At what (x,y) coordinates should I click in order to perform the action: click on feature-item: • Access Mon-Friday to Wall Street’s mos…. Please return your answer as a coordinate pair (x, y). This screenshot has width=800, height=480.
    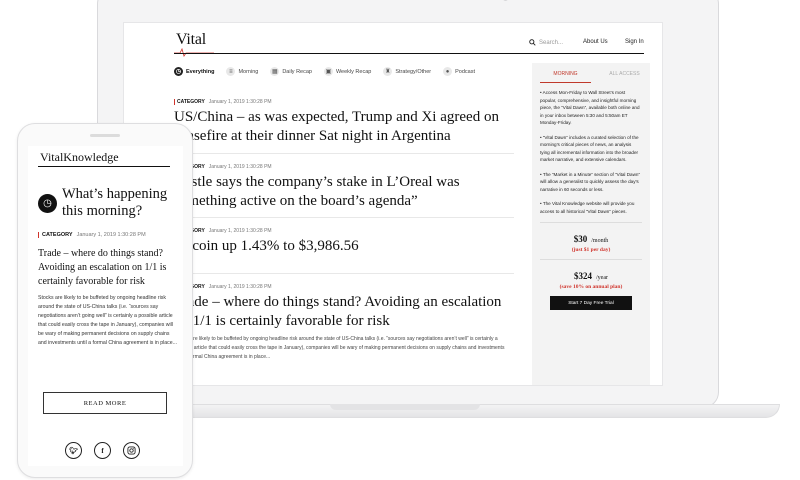
    Looking at the image, I should click on (590, 107).